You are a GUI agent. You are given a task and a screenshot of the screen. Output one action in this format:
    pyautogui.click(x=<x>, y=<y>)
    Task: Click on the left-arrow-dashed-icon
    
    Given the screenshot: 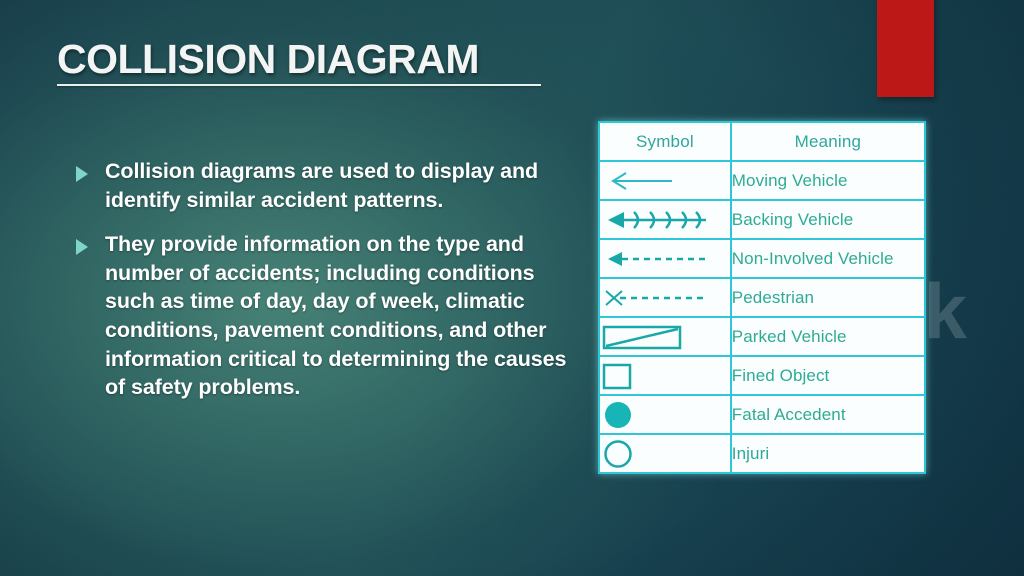 What is the action you would take?
    pyautogui.click(x=665, y=258)
    